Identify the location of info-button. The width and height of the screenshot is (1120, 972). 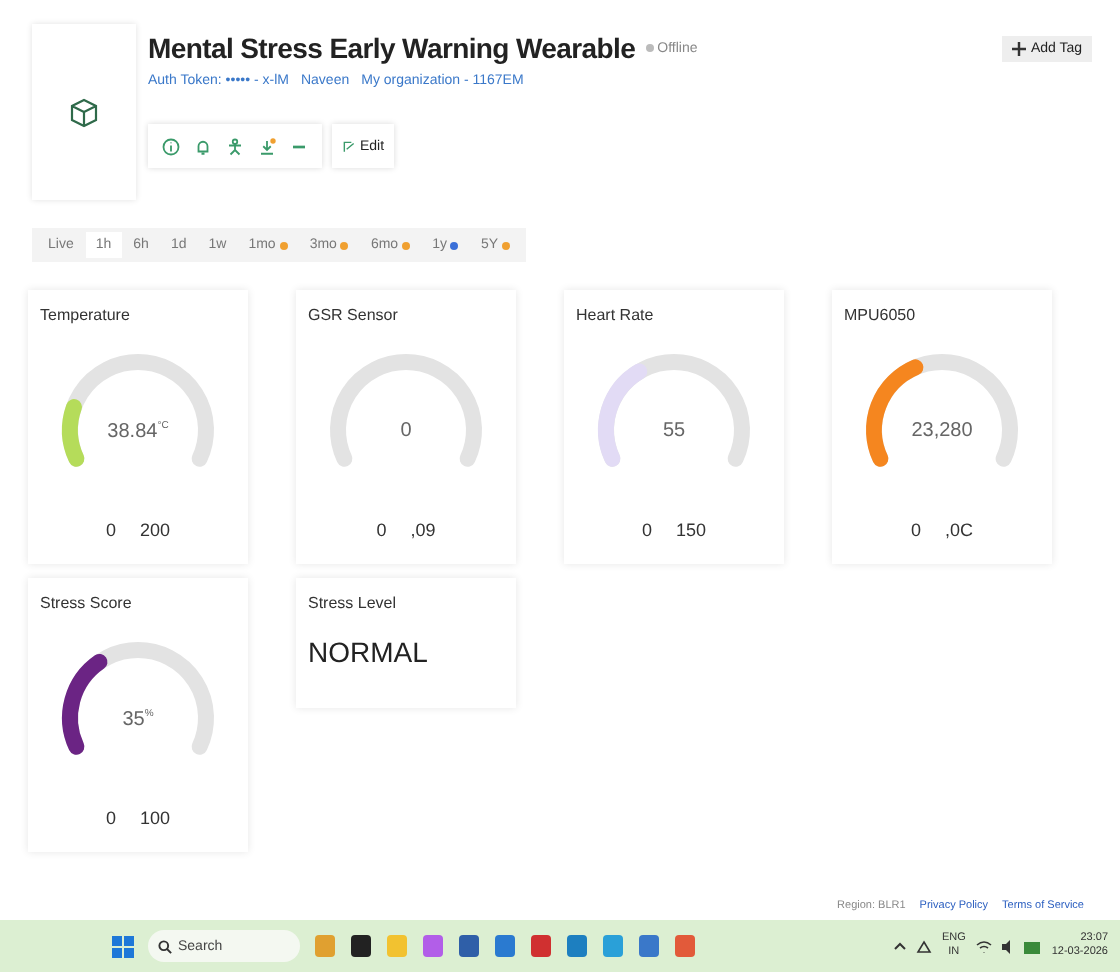
(171, 146).